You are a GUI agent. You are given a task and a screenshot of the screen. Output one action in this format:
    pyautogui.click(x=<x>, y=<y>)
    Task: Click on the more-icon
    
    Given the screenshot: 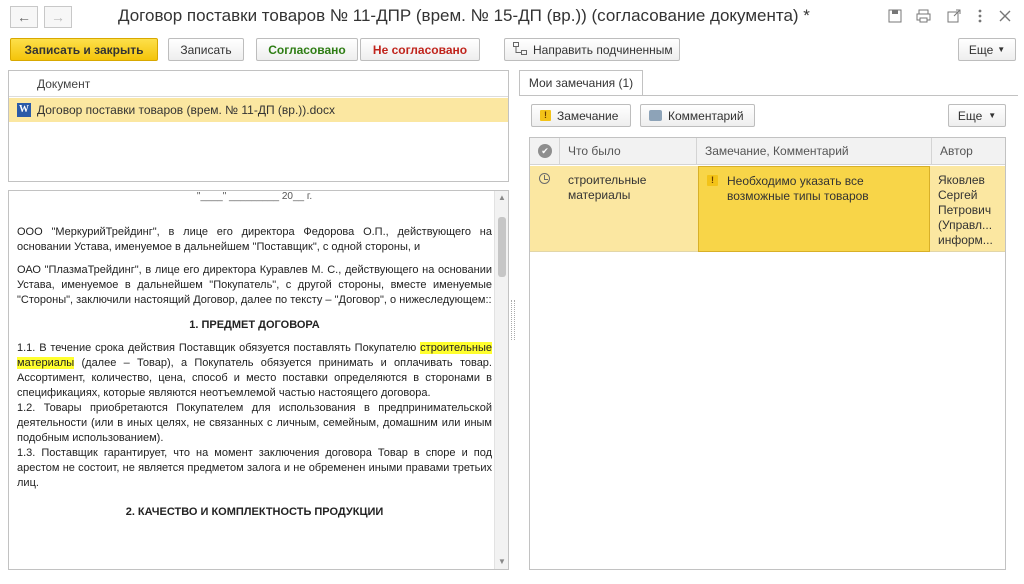 What is the action you would take?
    pyautogui.click(x=980, y=16)
    